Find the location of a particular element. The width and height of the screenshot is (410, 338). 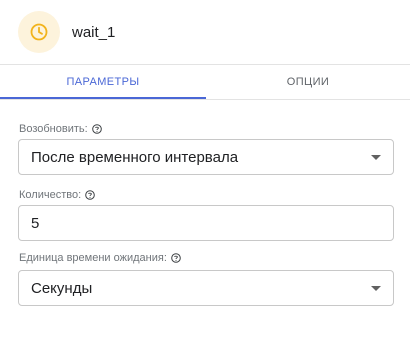

unit-label-row: Единица времени ожидания: is located at coordinates (100, 258).